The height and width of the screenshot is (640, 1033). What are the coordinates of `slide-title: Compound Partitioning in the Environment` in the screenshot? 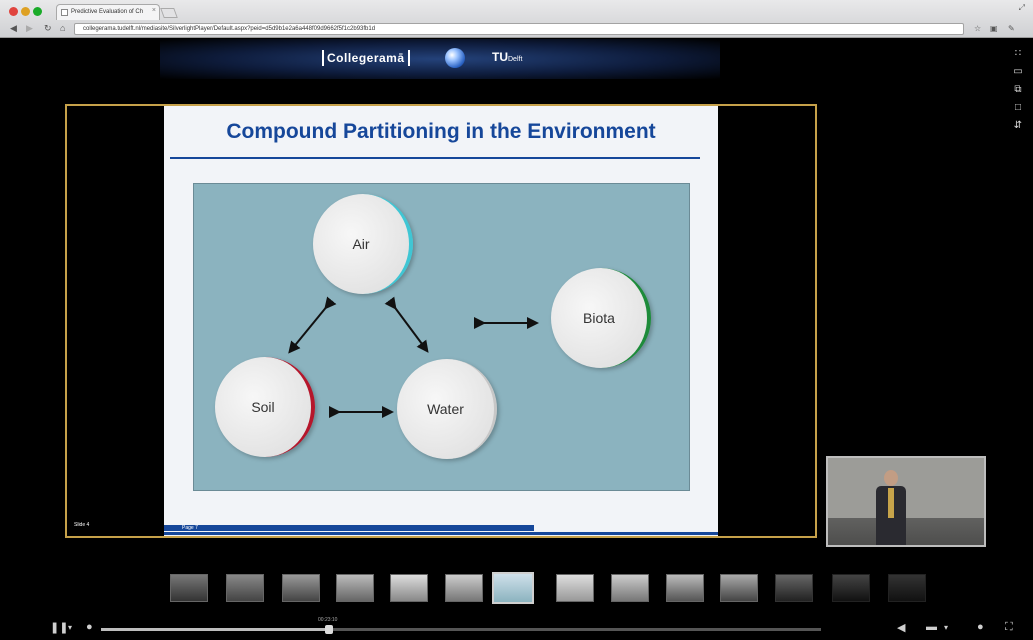 It's located at (441, 131).